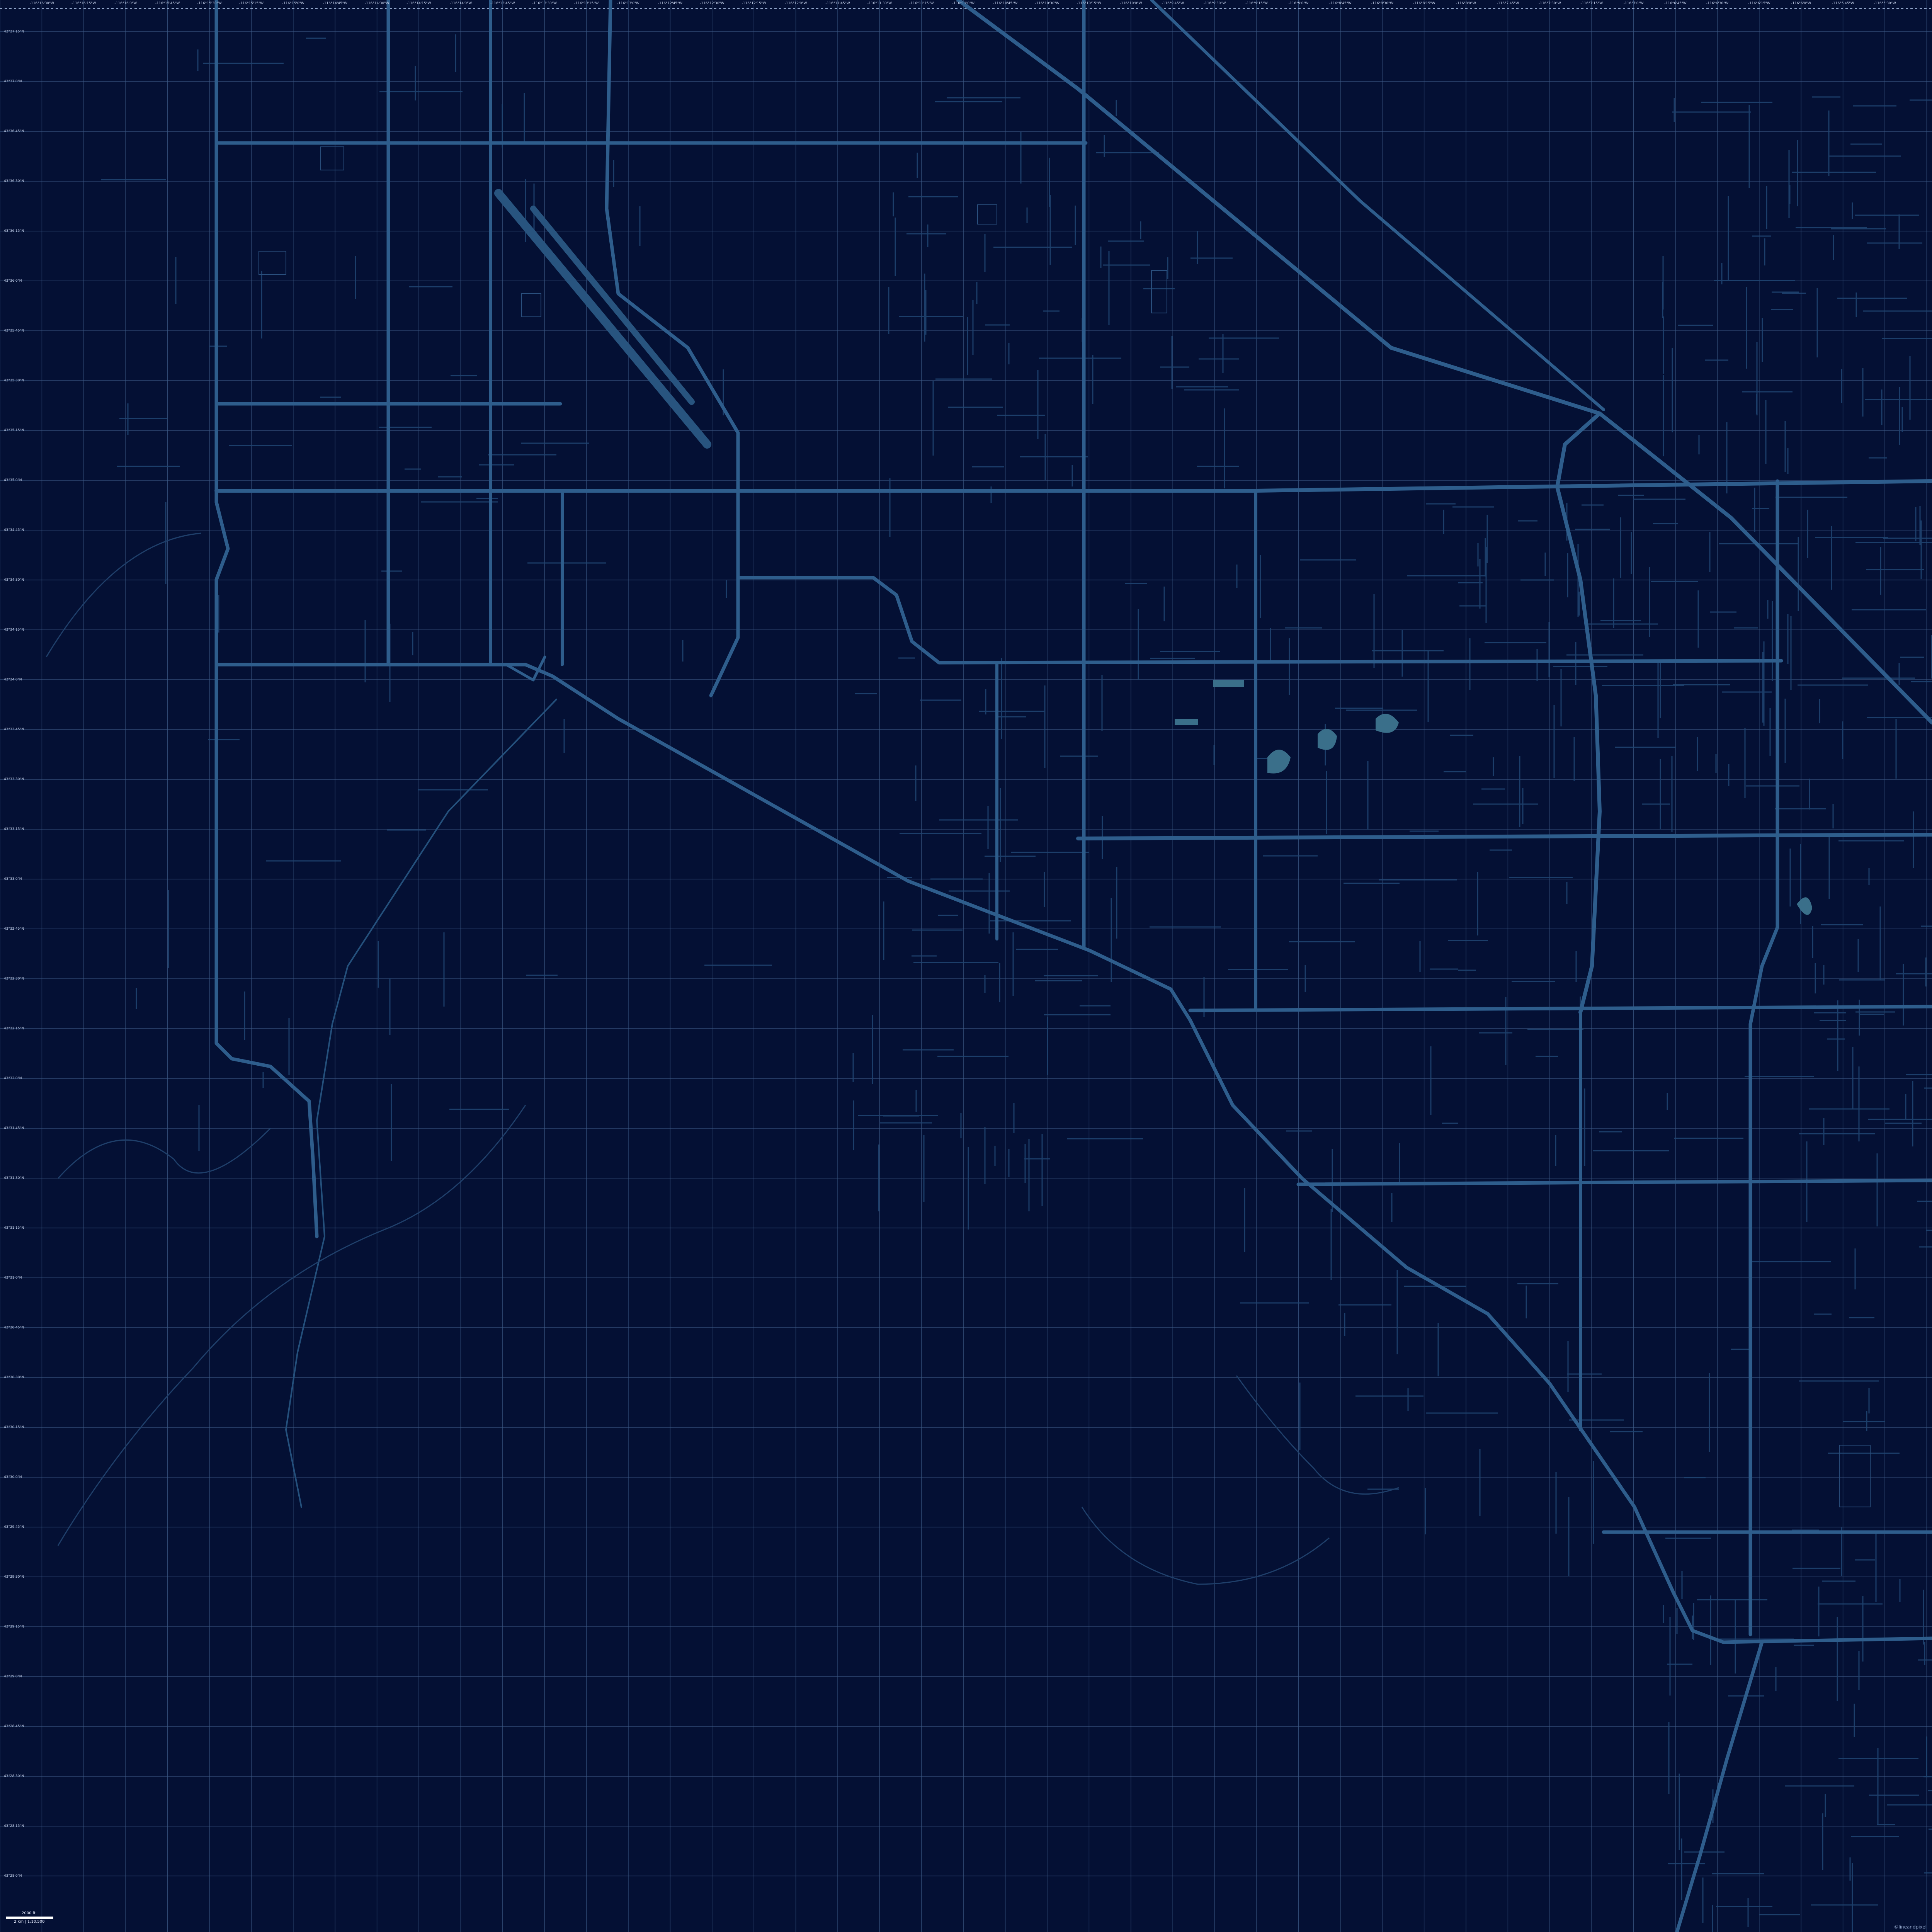 The height and width of the screenshot is (1932, 1932). What do you see at coordinates (14, 730) in the screenshot?
I see `latitude-tick-label: 43°33'45"N` at bounding box center [14, 730].